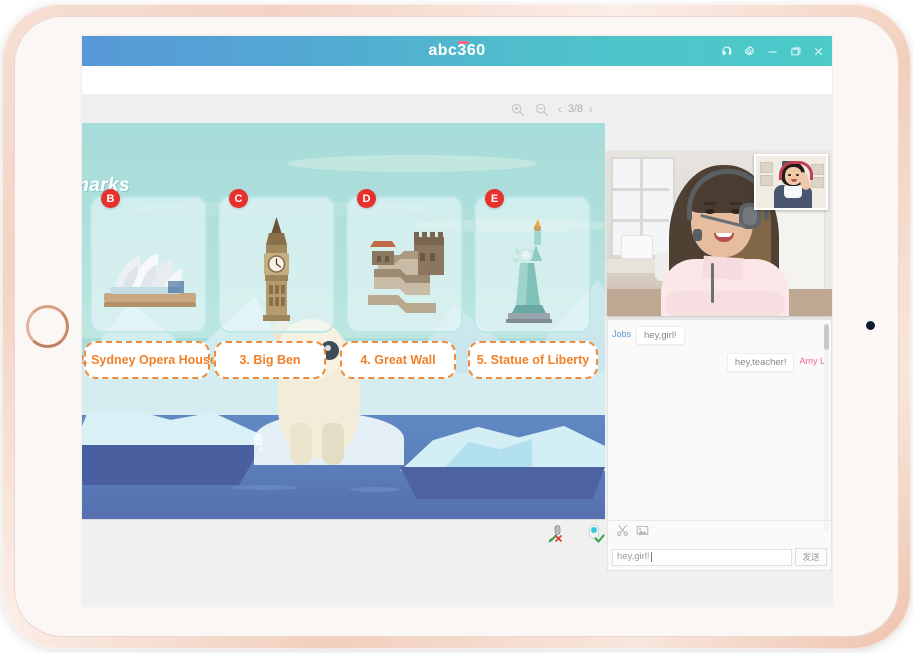 The height and width of the screenshot is (653, 913). What do you see at coordinates (702, 557) in the screenshot?
I see `chat-input: hey,girl!` at bounding box center [702, 557].